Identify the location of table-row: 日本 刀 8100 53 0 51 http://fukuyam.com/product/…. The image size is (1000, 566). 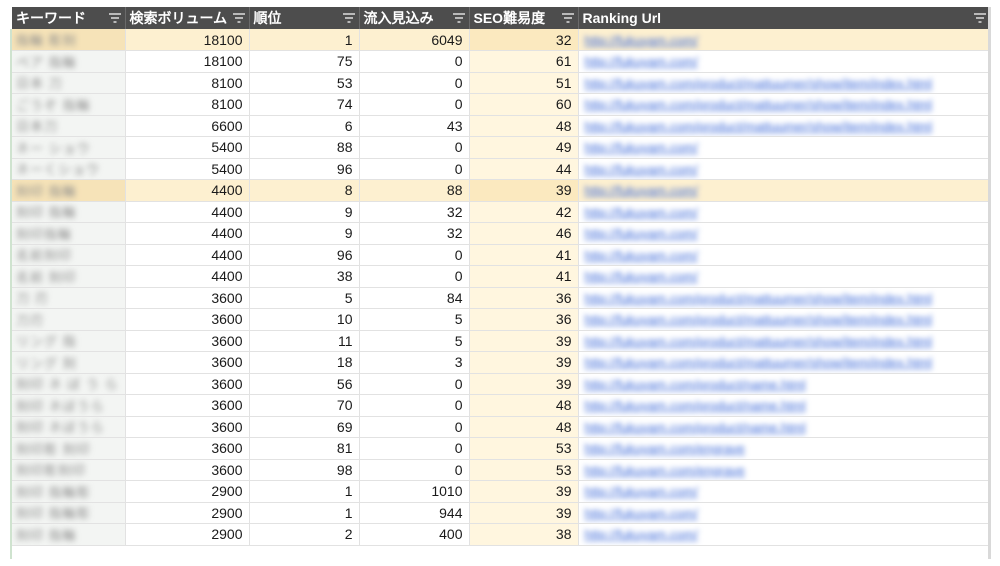
(501, 83).